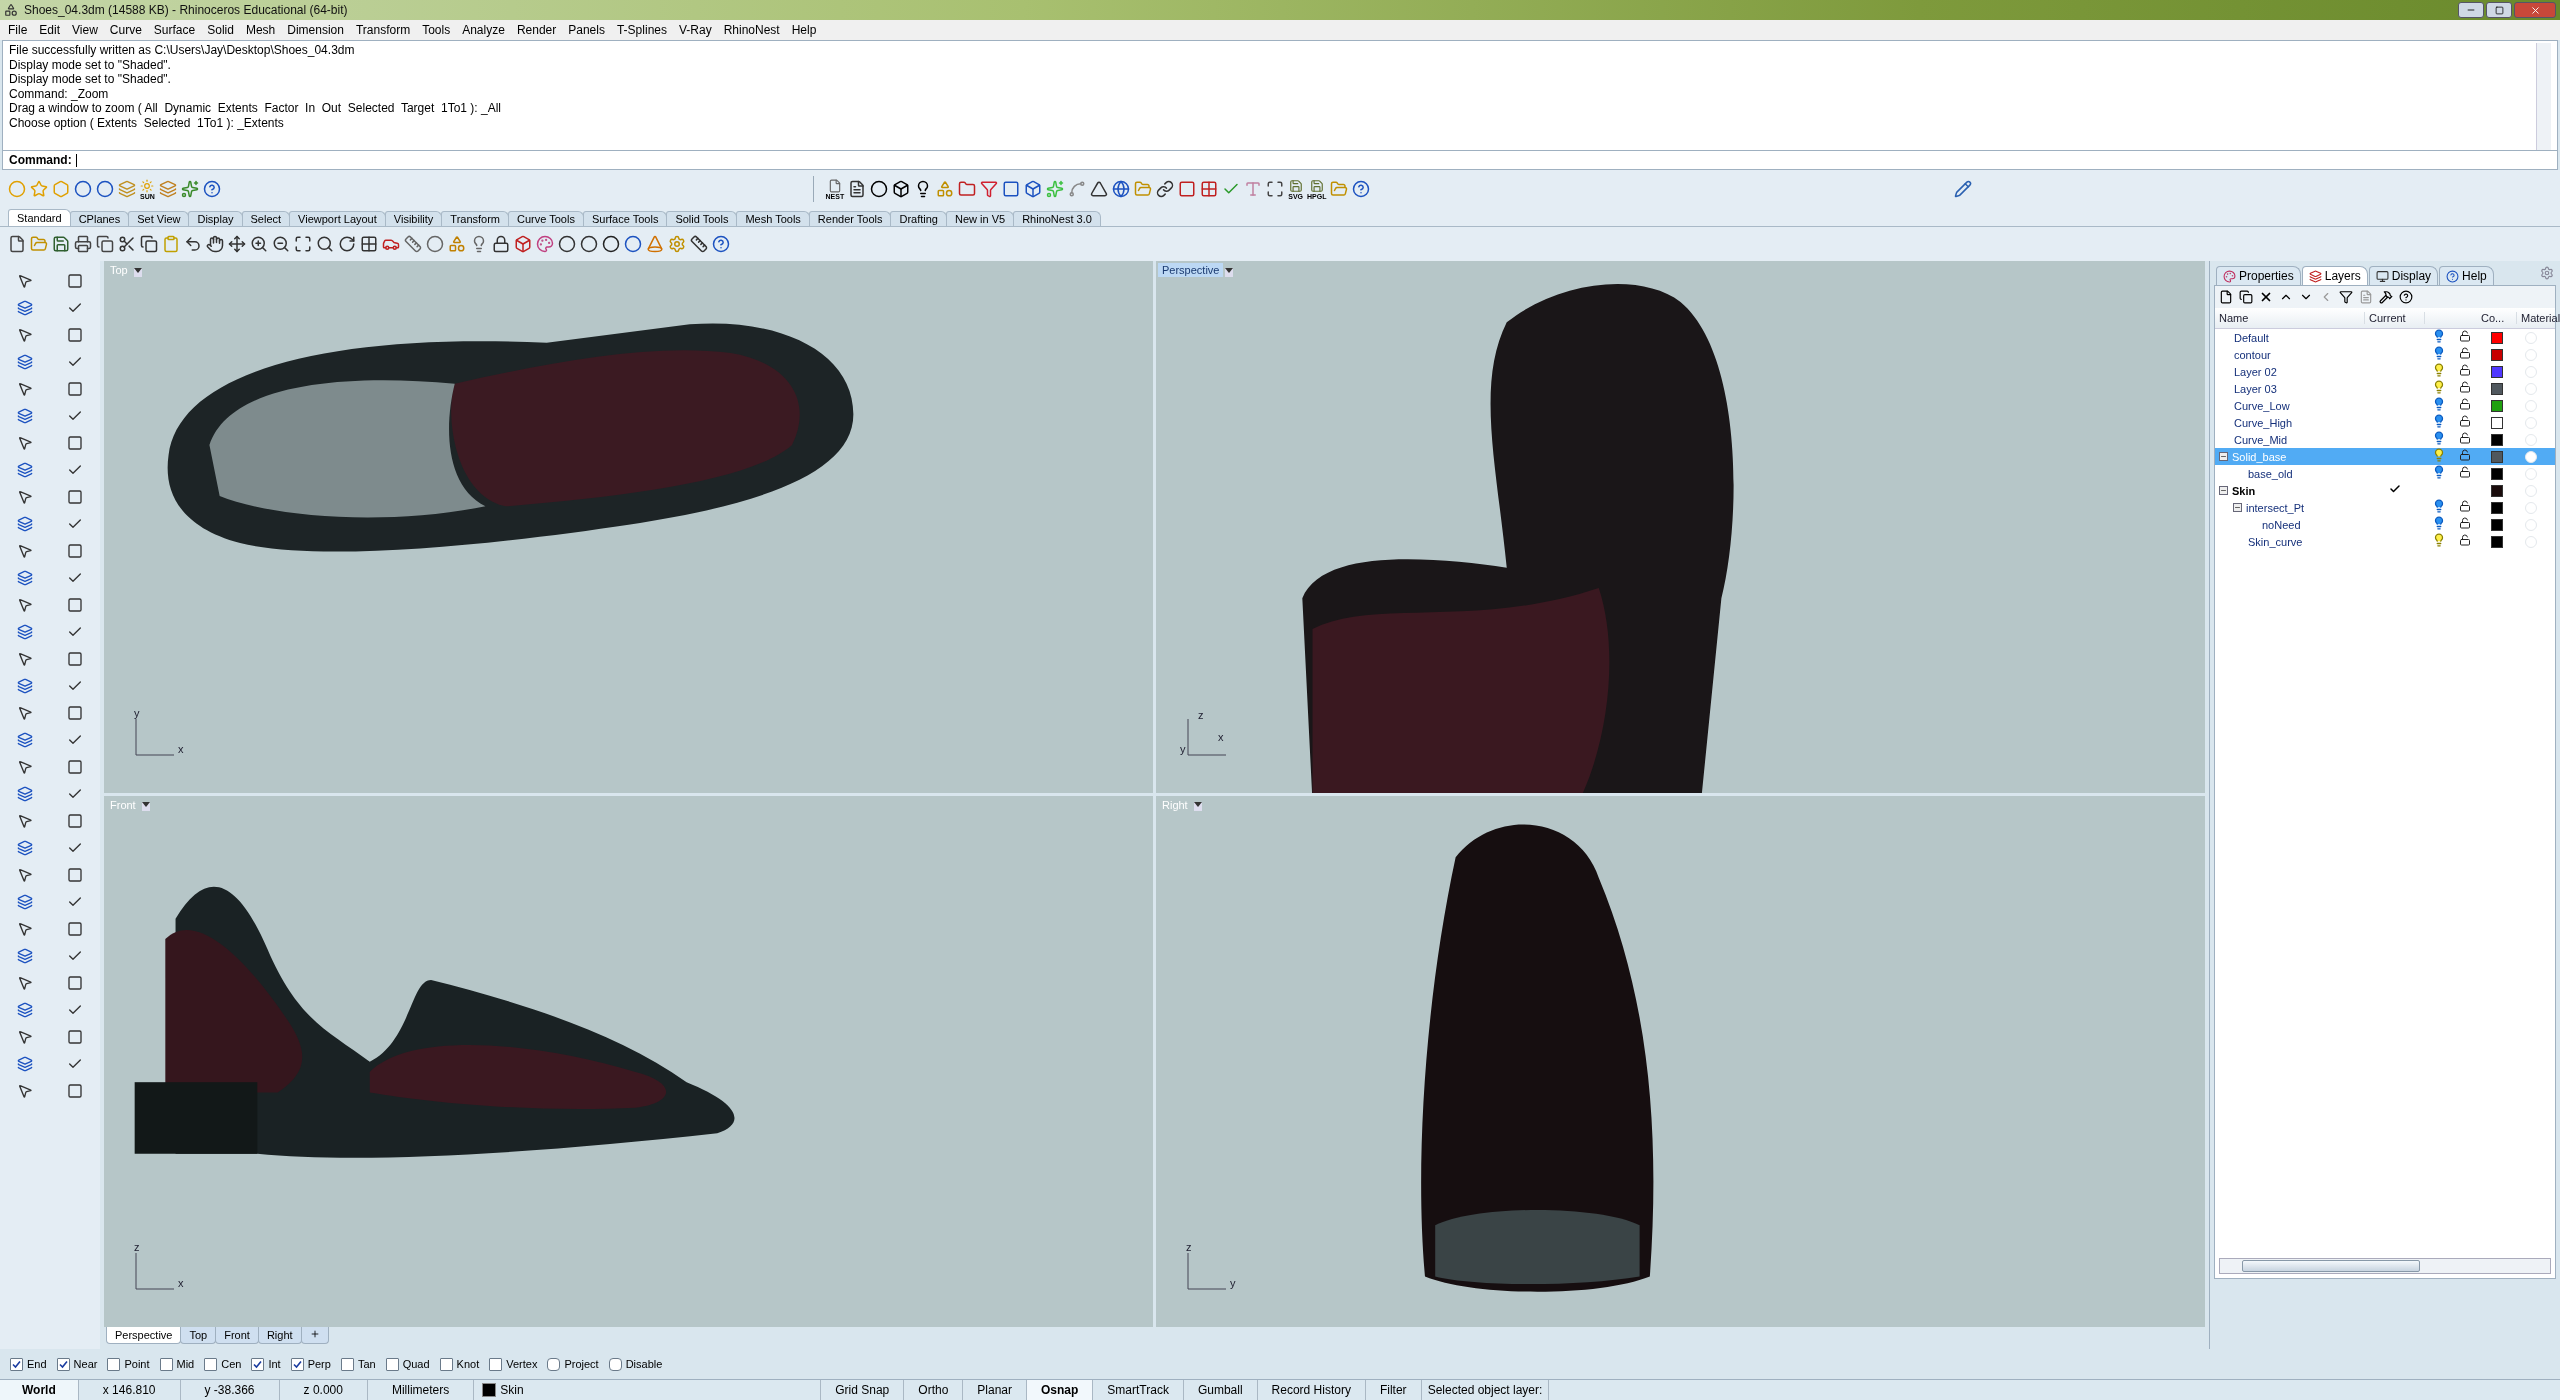 This screenshot has width=2560, height=1400. Describe the element at coordinates (314, 1335) in the screenshot. I see `add-tab-button` at that location.